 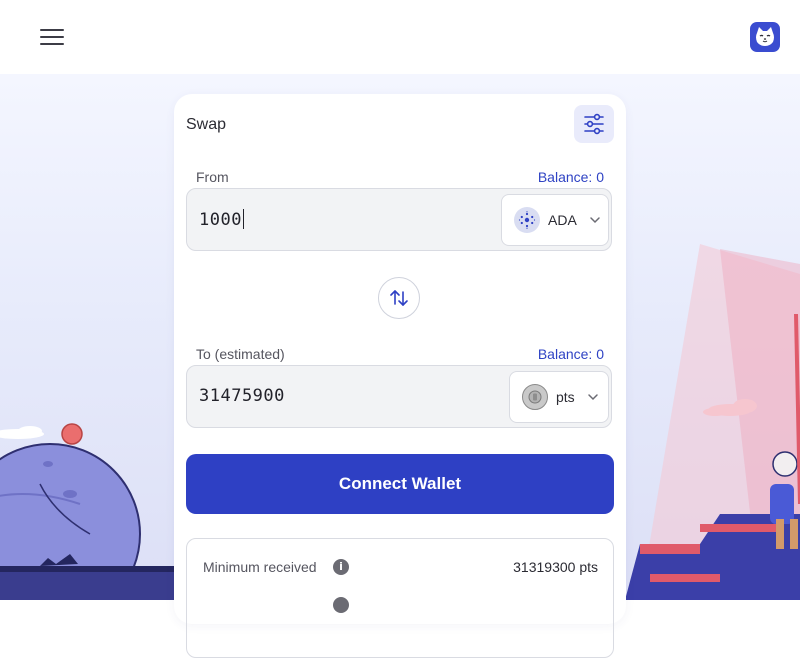 I want to click on from-amount-input: 1000, so click(x=221, y=219).